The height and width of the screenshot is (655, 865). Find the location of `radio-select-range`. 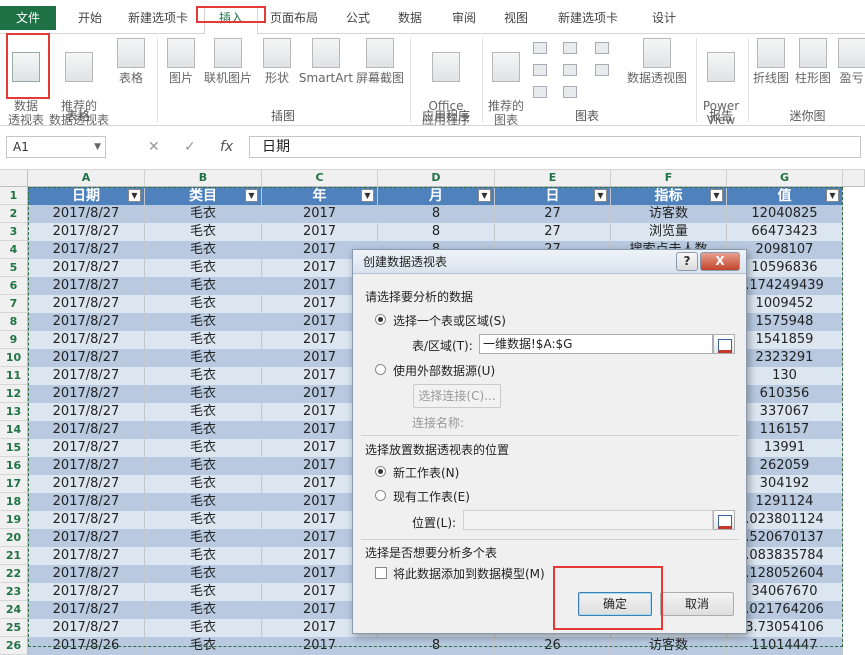

radio-select-range is located at coordinates (380, 319).